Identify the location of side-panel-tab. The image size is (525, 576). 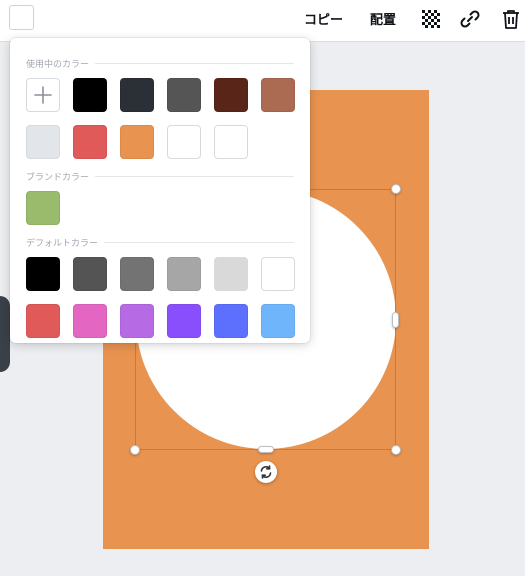
(5, 334).